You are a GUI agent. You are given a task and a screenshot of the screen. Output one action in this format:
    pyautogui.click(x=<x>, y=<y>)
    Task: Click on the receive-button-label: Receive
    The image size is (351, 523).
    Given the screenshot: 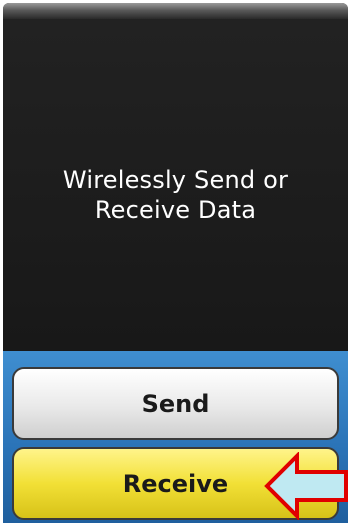 What is the action you would take?
    pyautogui.click(x=175, y=483)
    